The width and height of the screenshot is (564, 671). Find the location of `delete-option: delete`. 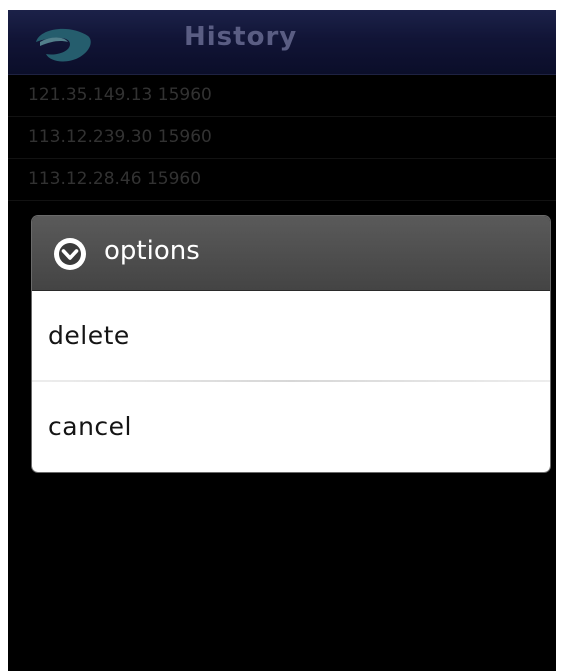

delete-option: delete is located at coordinates (291, 335).